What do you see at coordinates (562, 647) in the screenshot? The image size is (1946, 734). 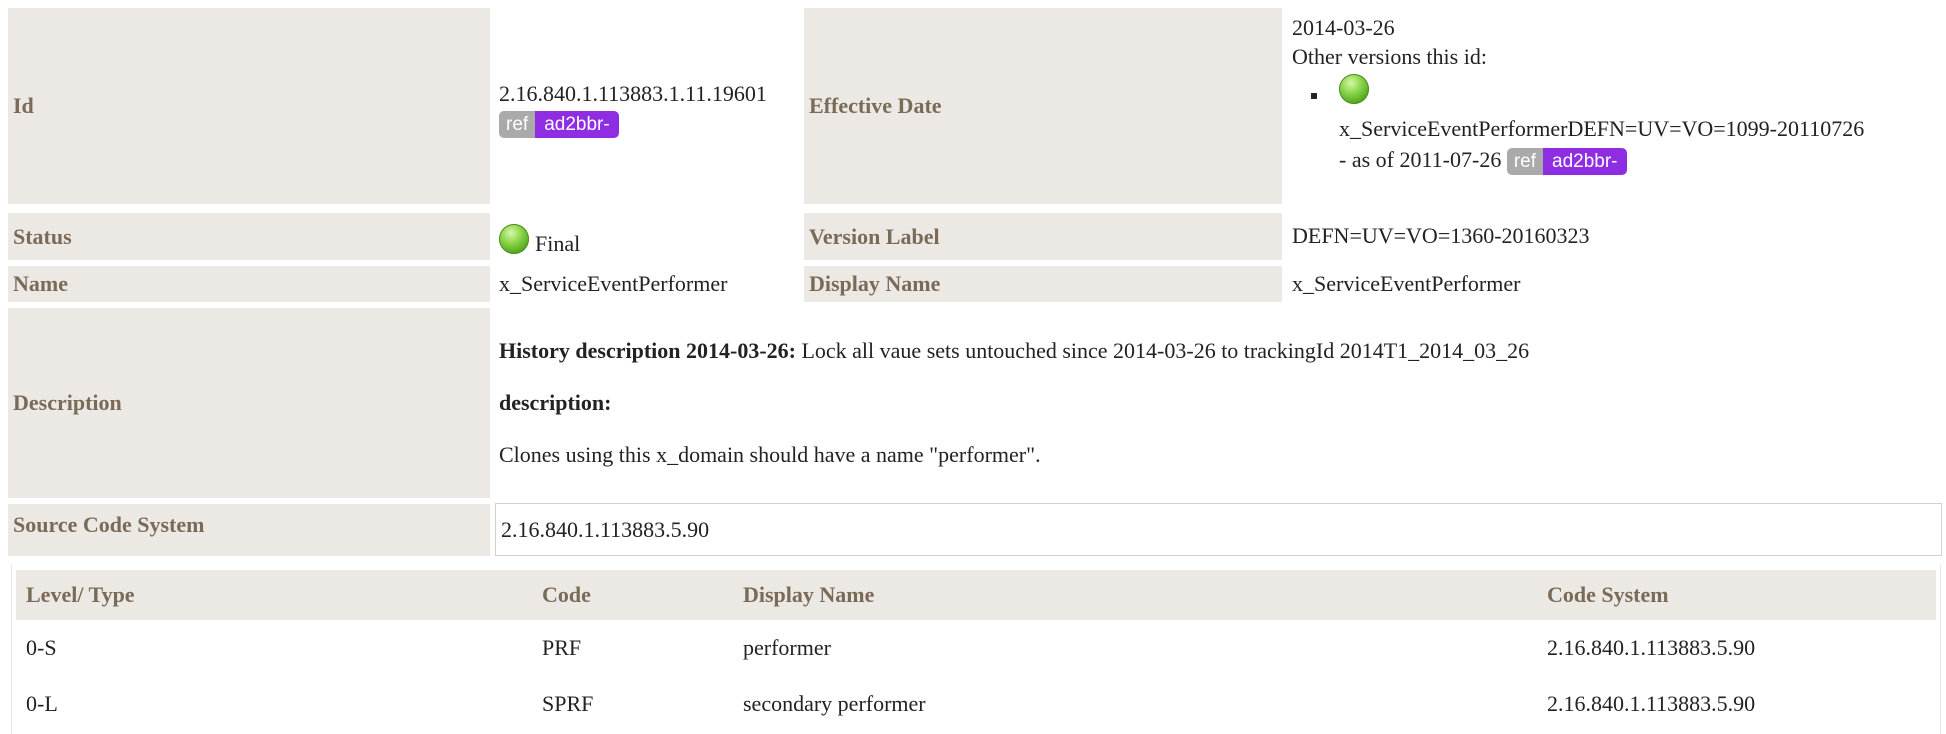 I see `cell-code: PRF` at bounding box center [562, 647].